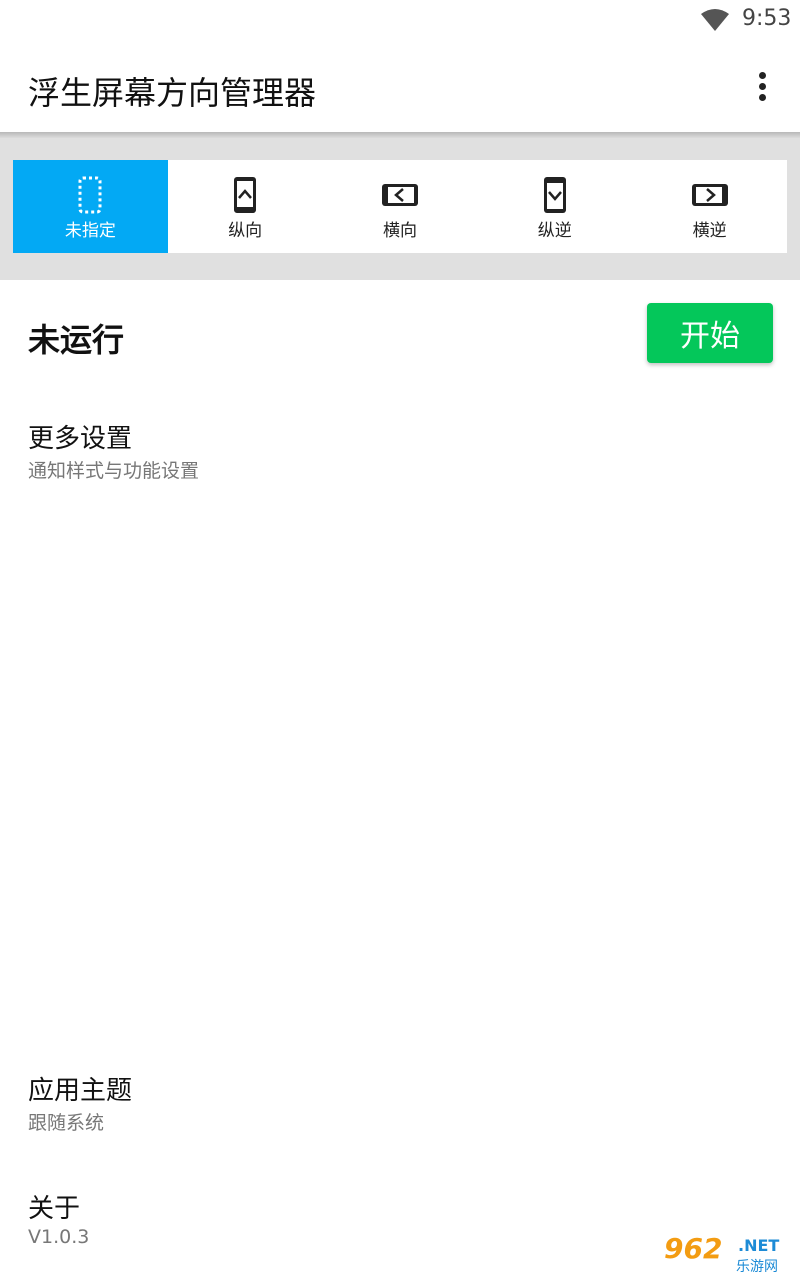  I want to click on app-title: 浮生屏幕方向管理器, so click(172, 93).